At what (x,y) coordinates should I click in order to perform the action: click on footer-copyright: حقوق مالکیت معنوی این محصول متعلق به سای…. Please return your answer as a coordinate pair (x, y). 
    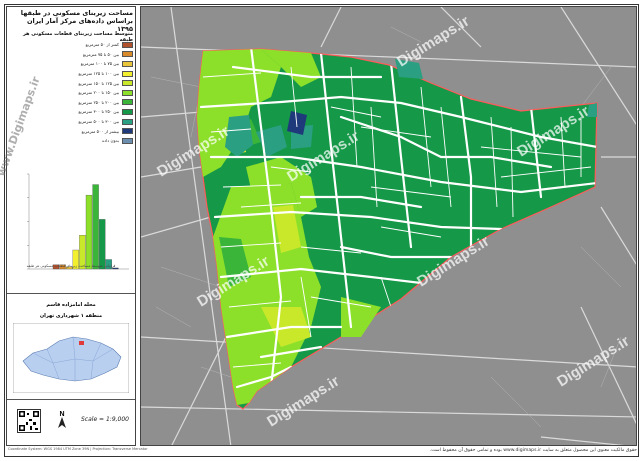
    Looking at the image, I should click on (533, 450).